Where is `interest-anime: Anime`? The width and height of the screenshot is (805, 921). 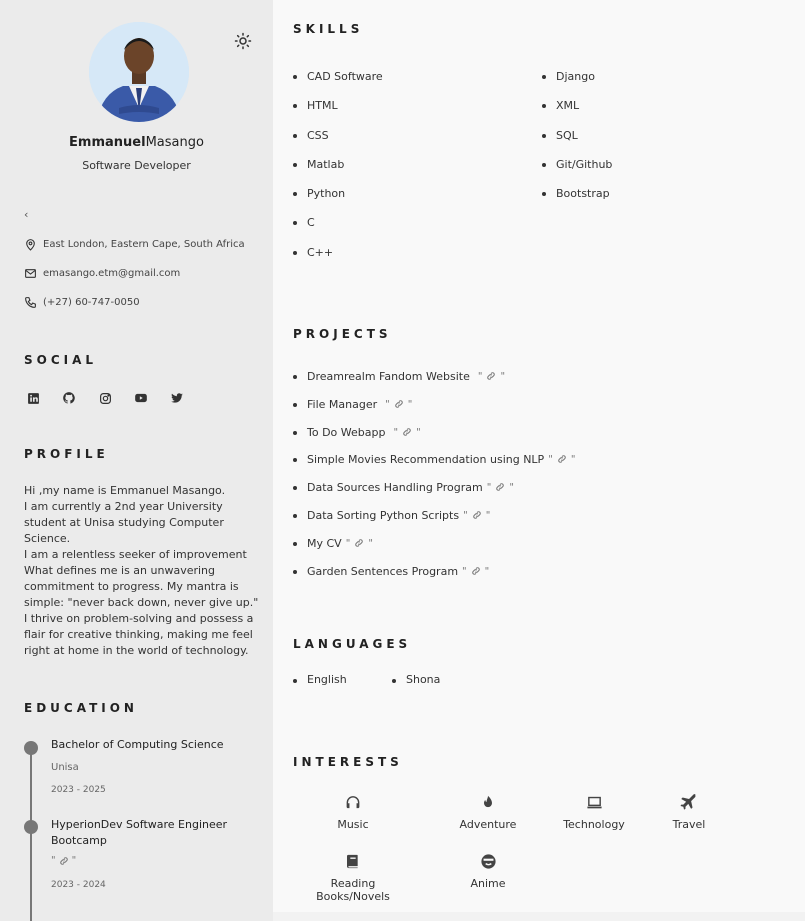 interest-anime: Anime is located at coordinates (488, 871).